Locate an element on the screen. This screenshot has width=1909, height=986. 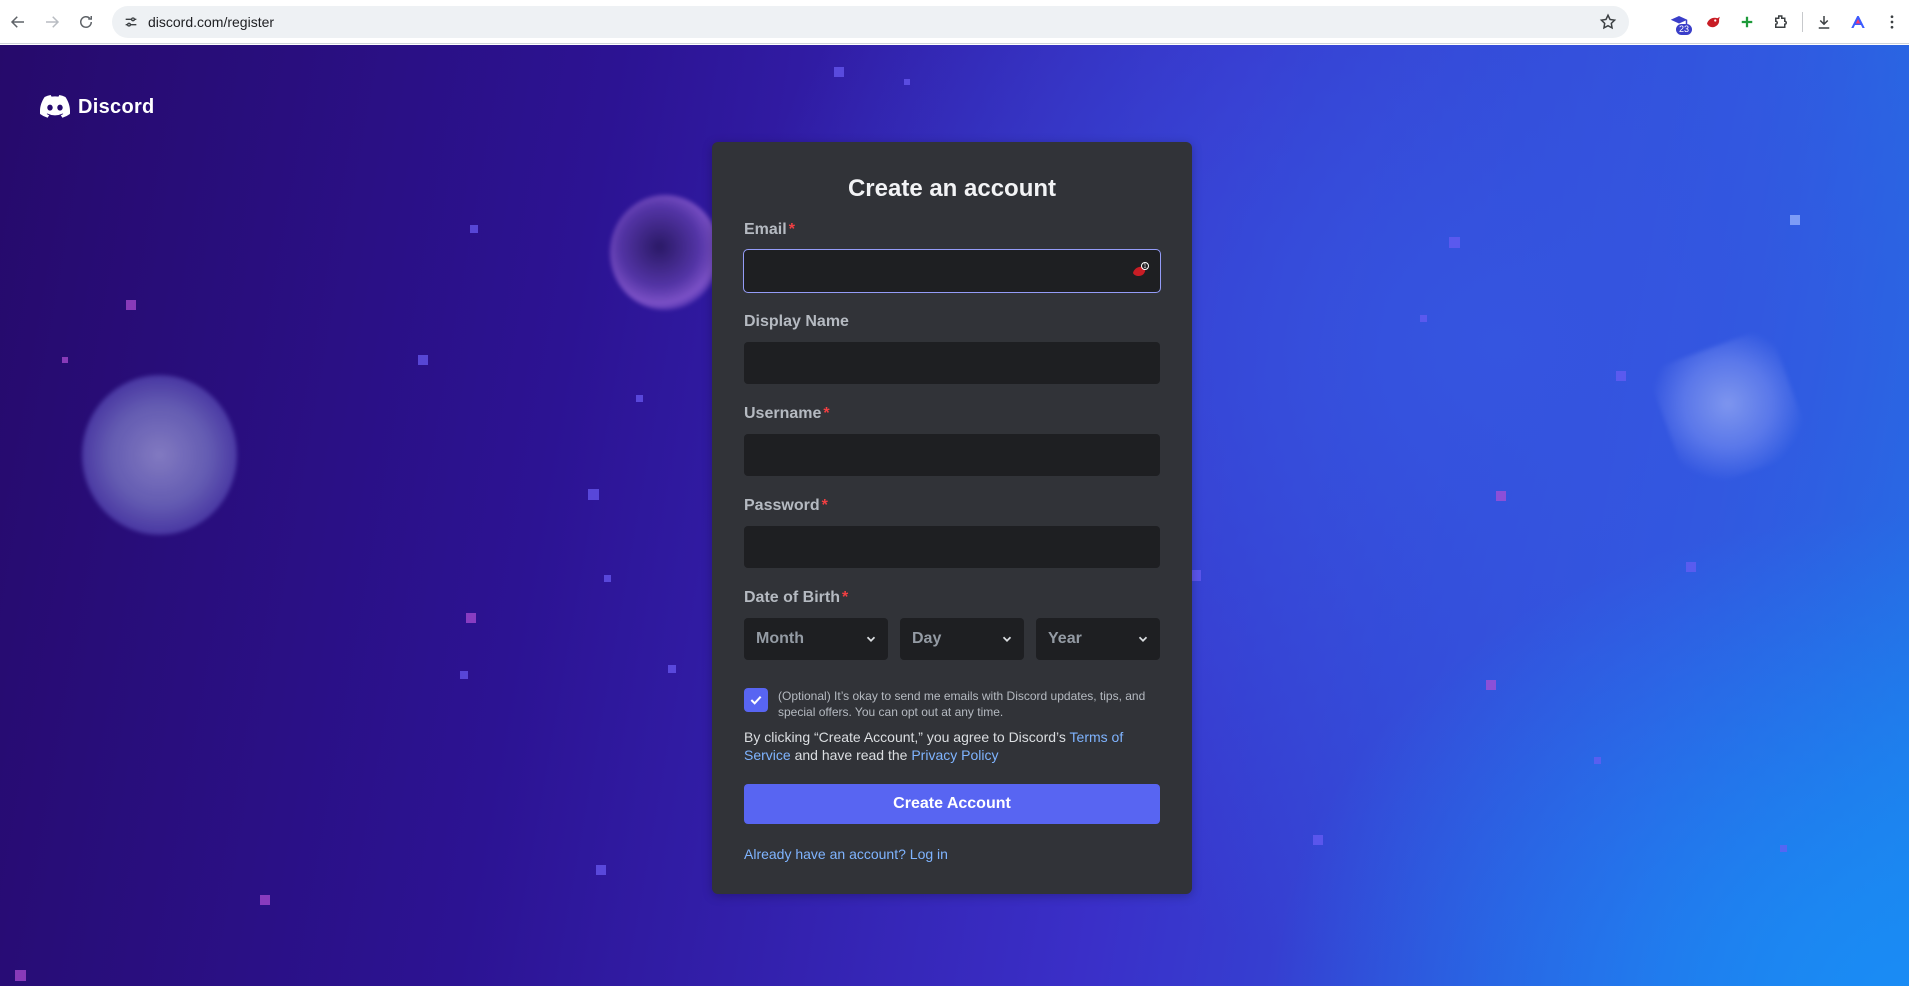
url-text: discord.com/register is located at coordinates (211, 22).